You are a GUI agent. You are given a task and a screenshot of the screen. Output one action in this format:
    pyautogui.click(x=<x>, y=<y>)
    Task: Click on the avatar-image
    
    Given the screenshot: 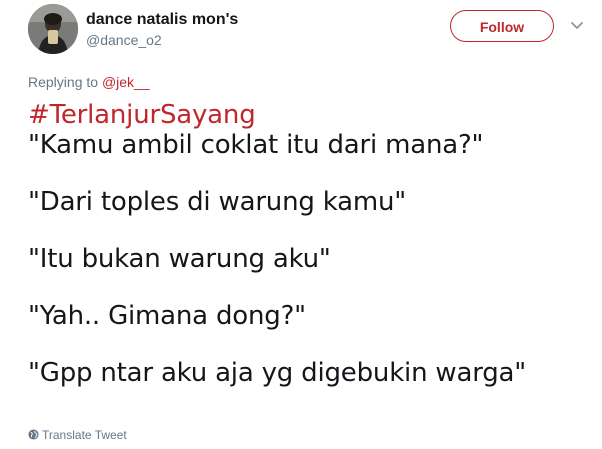 What is the action you would take?
    pyautogui.click(x=53, y=29)
    